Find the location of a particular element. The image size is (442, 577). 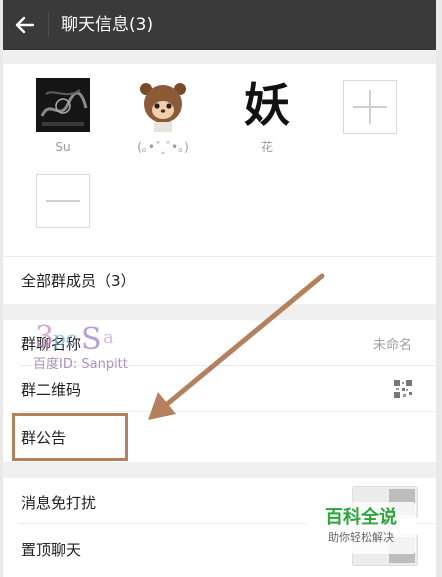

top-bar: 聊天信息(3) is located at coordinates (219, 25).